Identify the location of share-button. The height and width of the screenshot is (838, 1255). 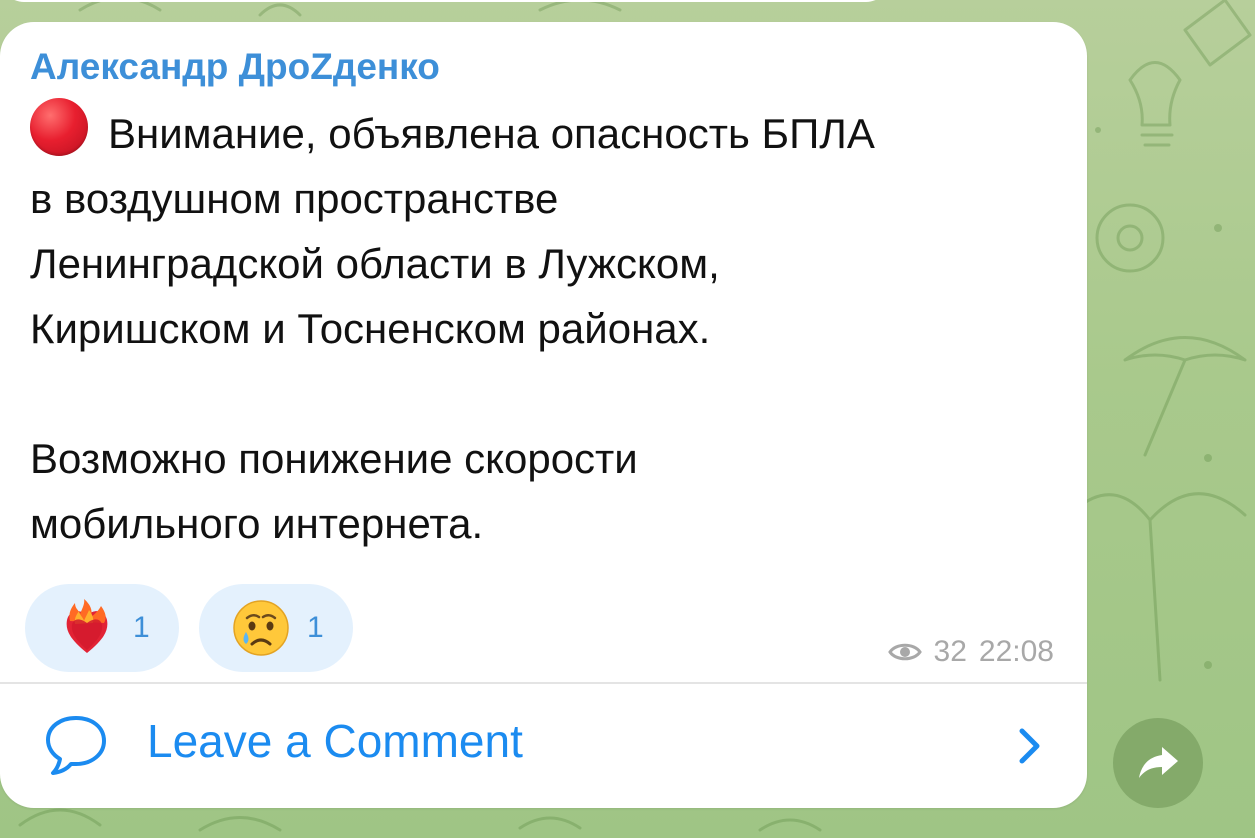
(1158, 763).